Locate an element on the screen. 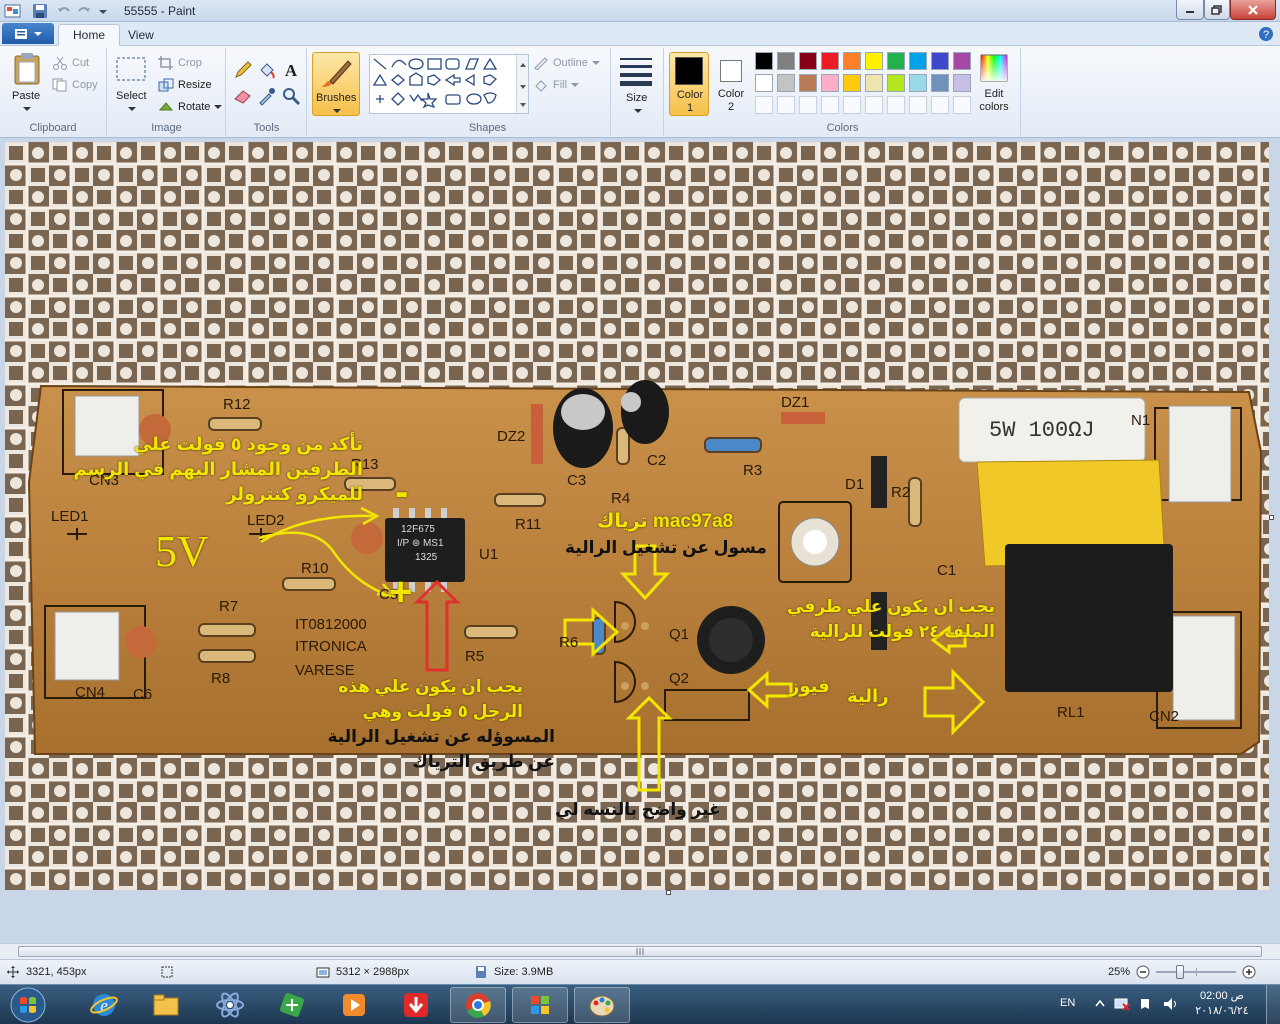  taskbar-media-player is located at coordinates (354, 1005).